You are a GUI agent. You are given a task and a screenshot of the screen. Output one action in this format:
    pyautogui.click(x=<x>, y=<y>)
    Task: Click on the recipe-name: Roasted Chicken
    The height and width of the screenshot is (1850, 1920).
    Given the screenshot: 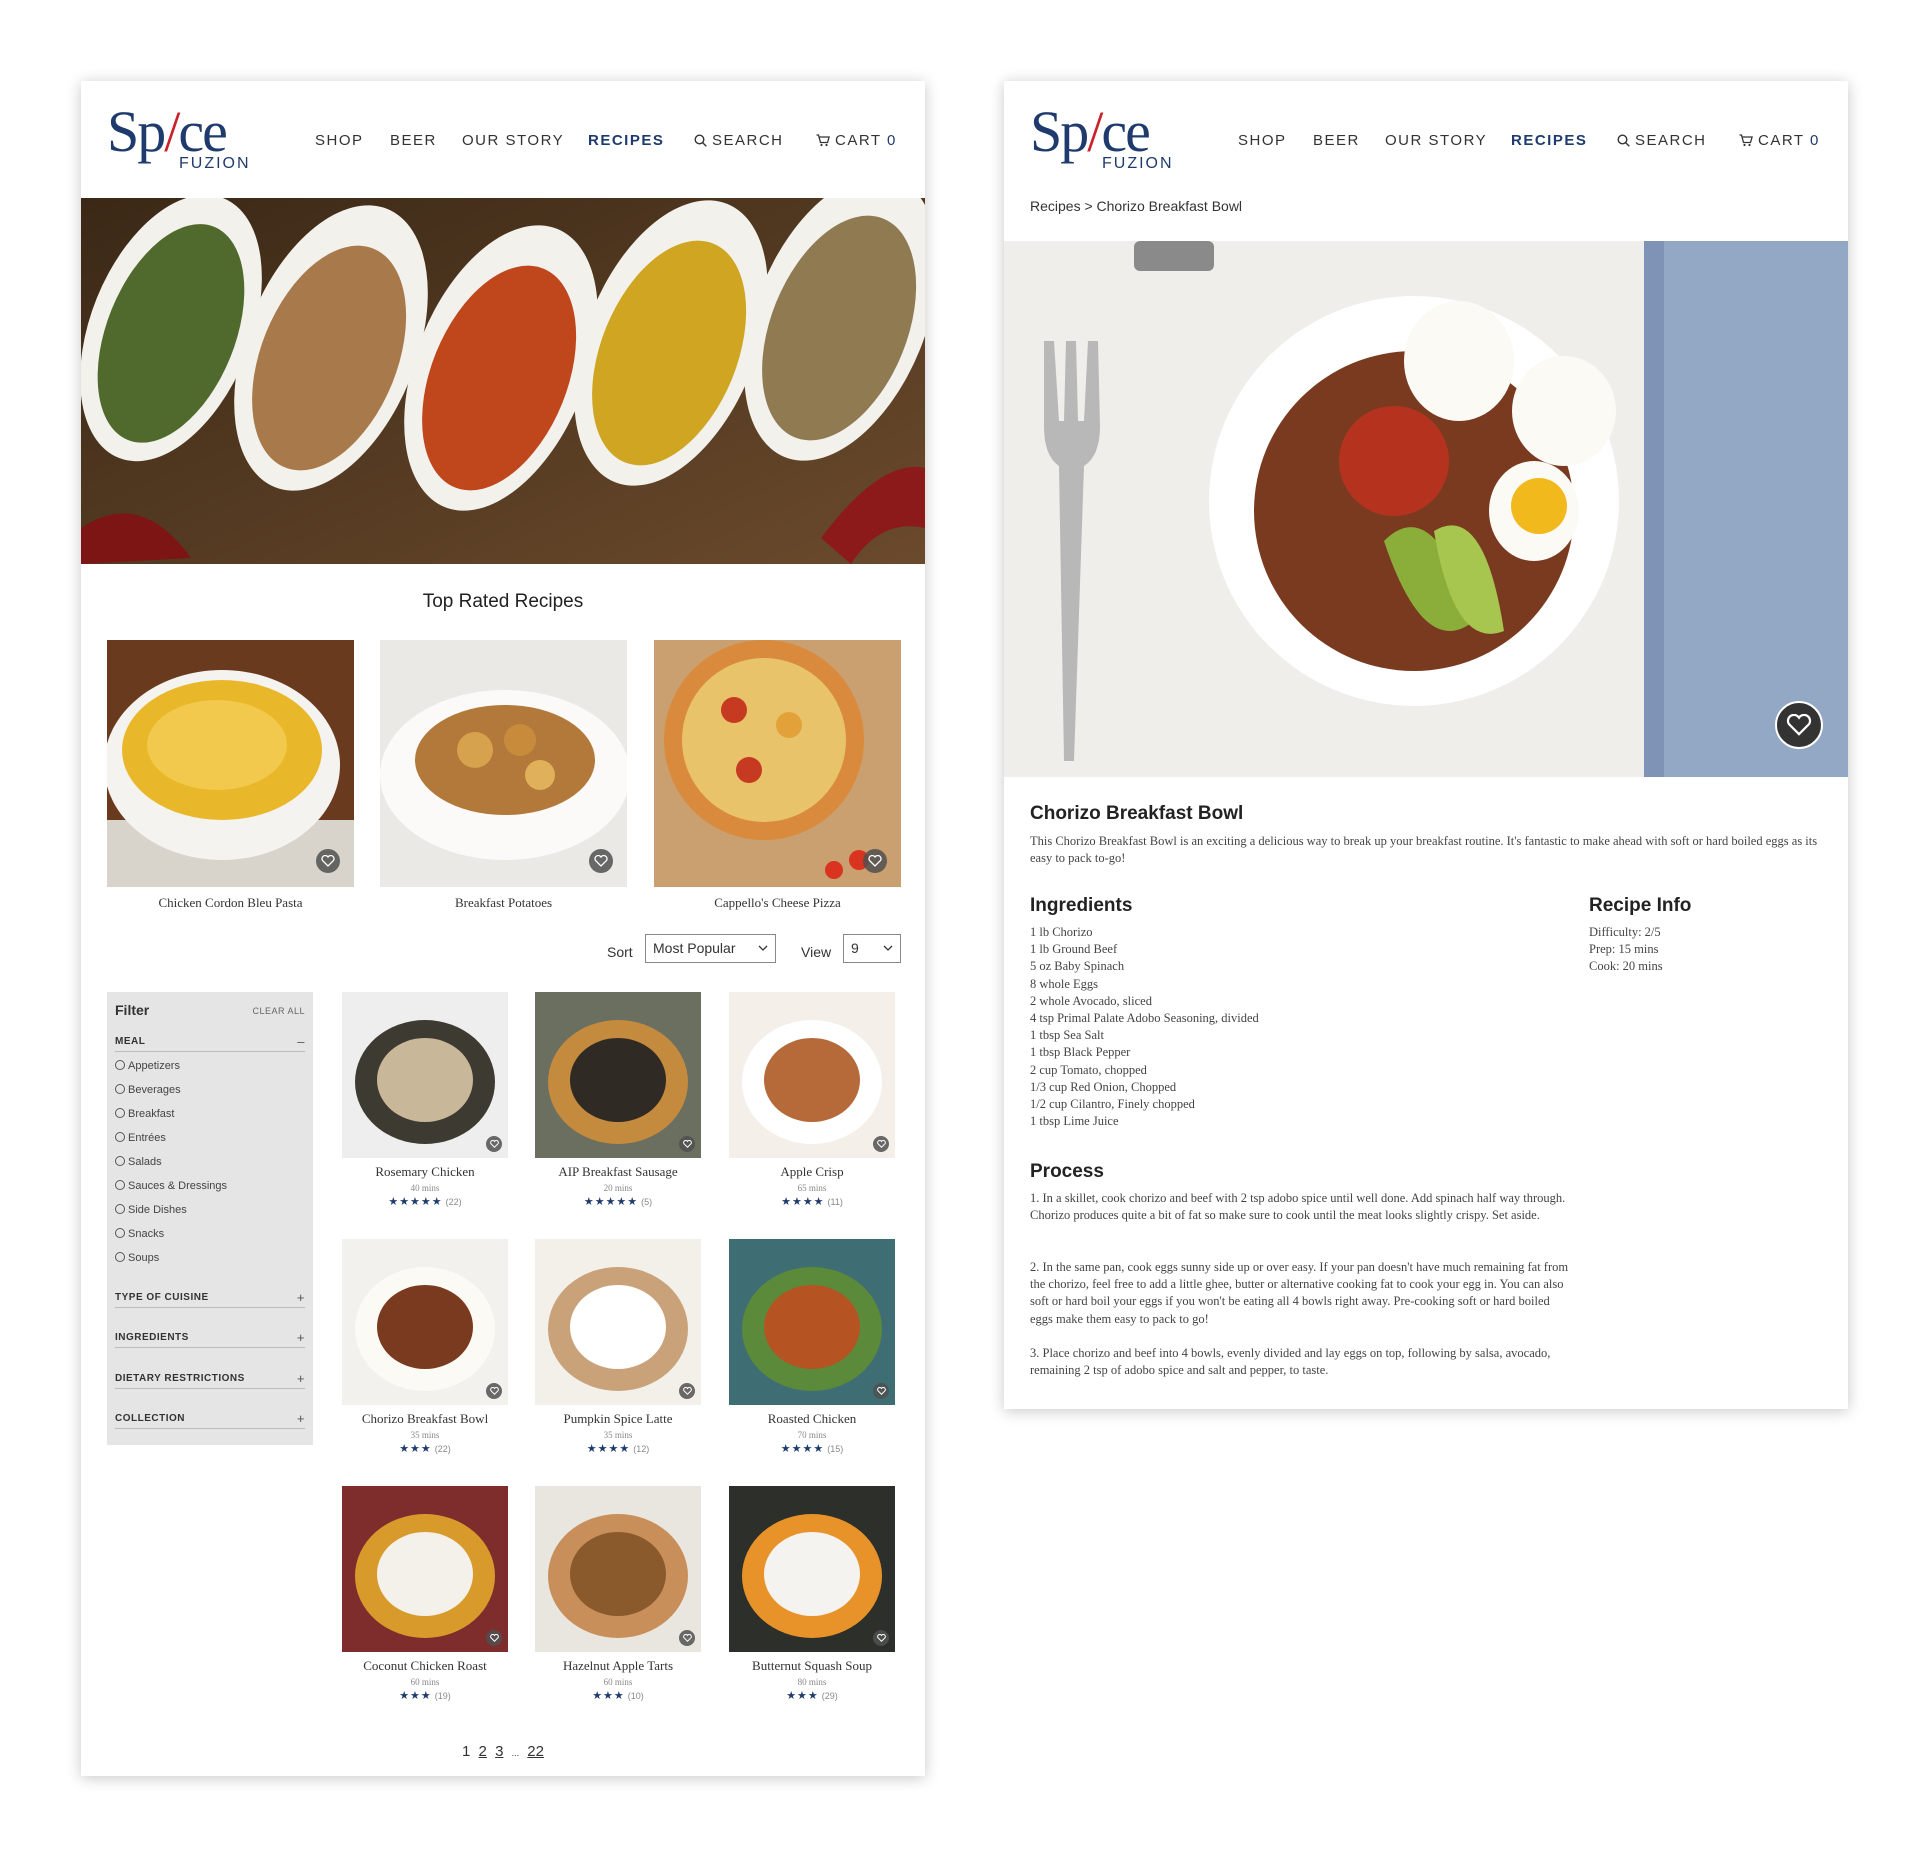 What is the action you would take?
    pyautogui.click(x=812, y=1418)
    